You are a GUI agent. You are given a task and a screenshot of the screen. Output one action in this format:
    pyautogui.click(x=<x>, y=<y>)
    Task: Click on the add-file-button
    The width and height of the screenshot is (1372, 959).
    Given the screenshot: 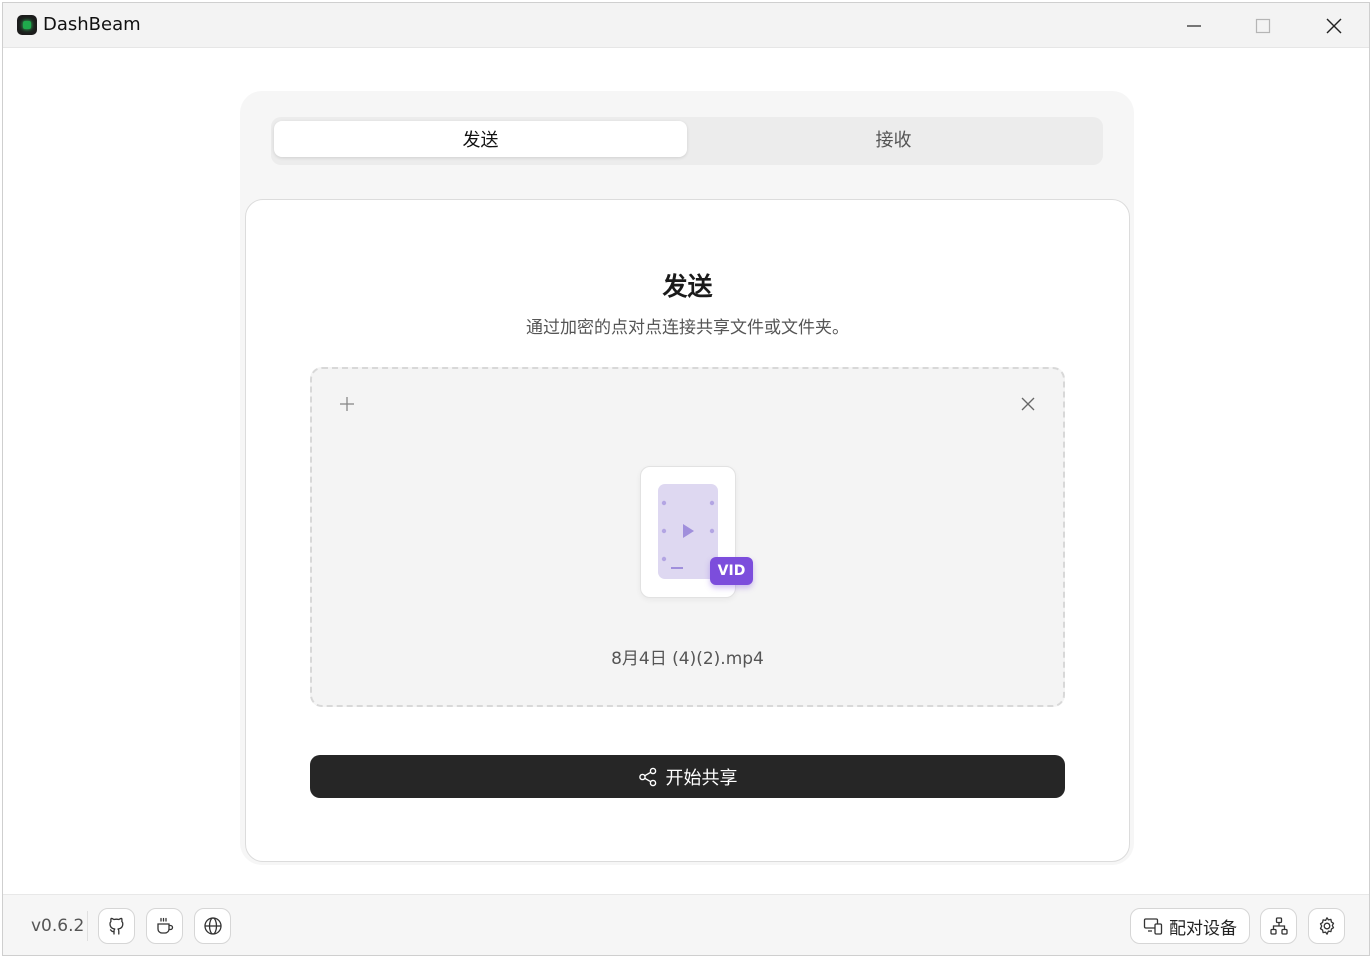 What is the action you would take?
    pyautogui.click(x=347, y=404)
    